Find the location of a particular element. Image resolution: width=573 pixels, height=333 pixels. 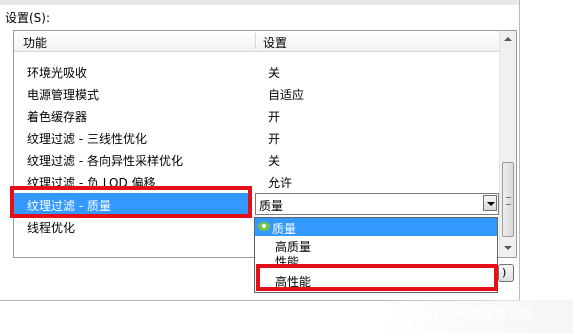

dropdown-option-quality: 质量 is located at coordinates (376, 227).